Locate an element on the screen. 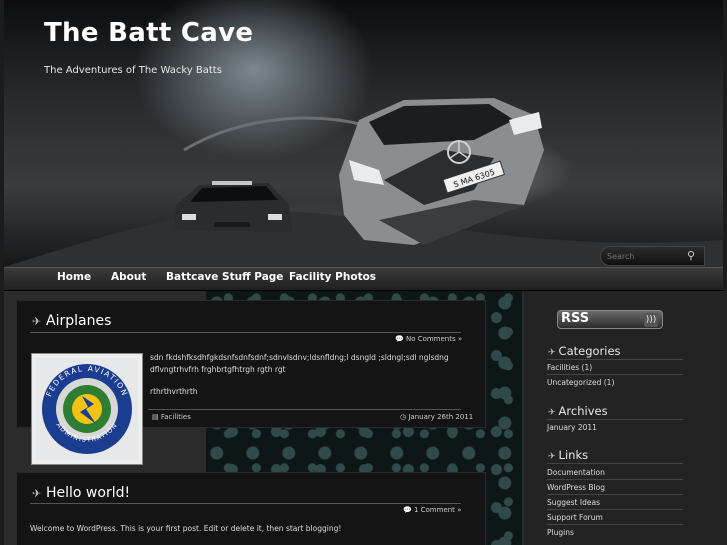 The image size is (727, 545). post-title-link: Hello world! is located at coordinates (88, 493).